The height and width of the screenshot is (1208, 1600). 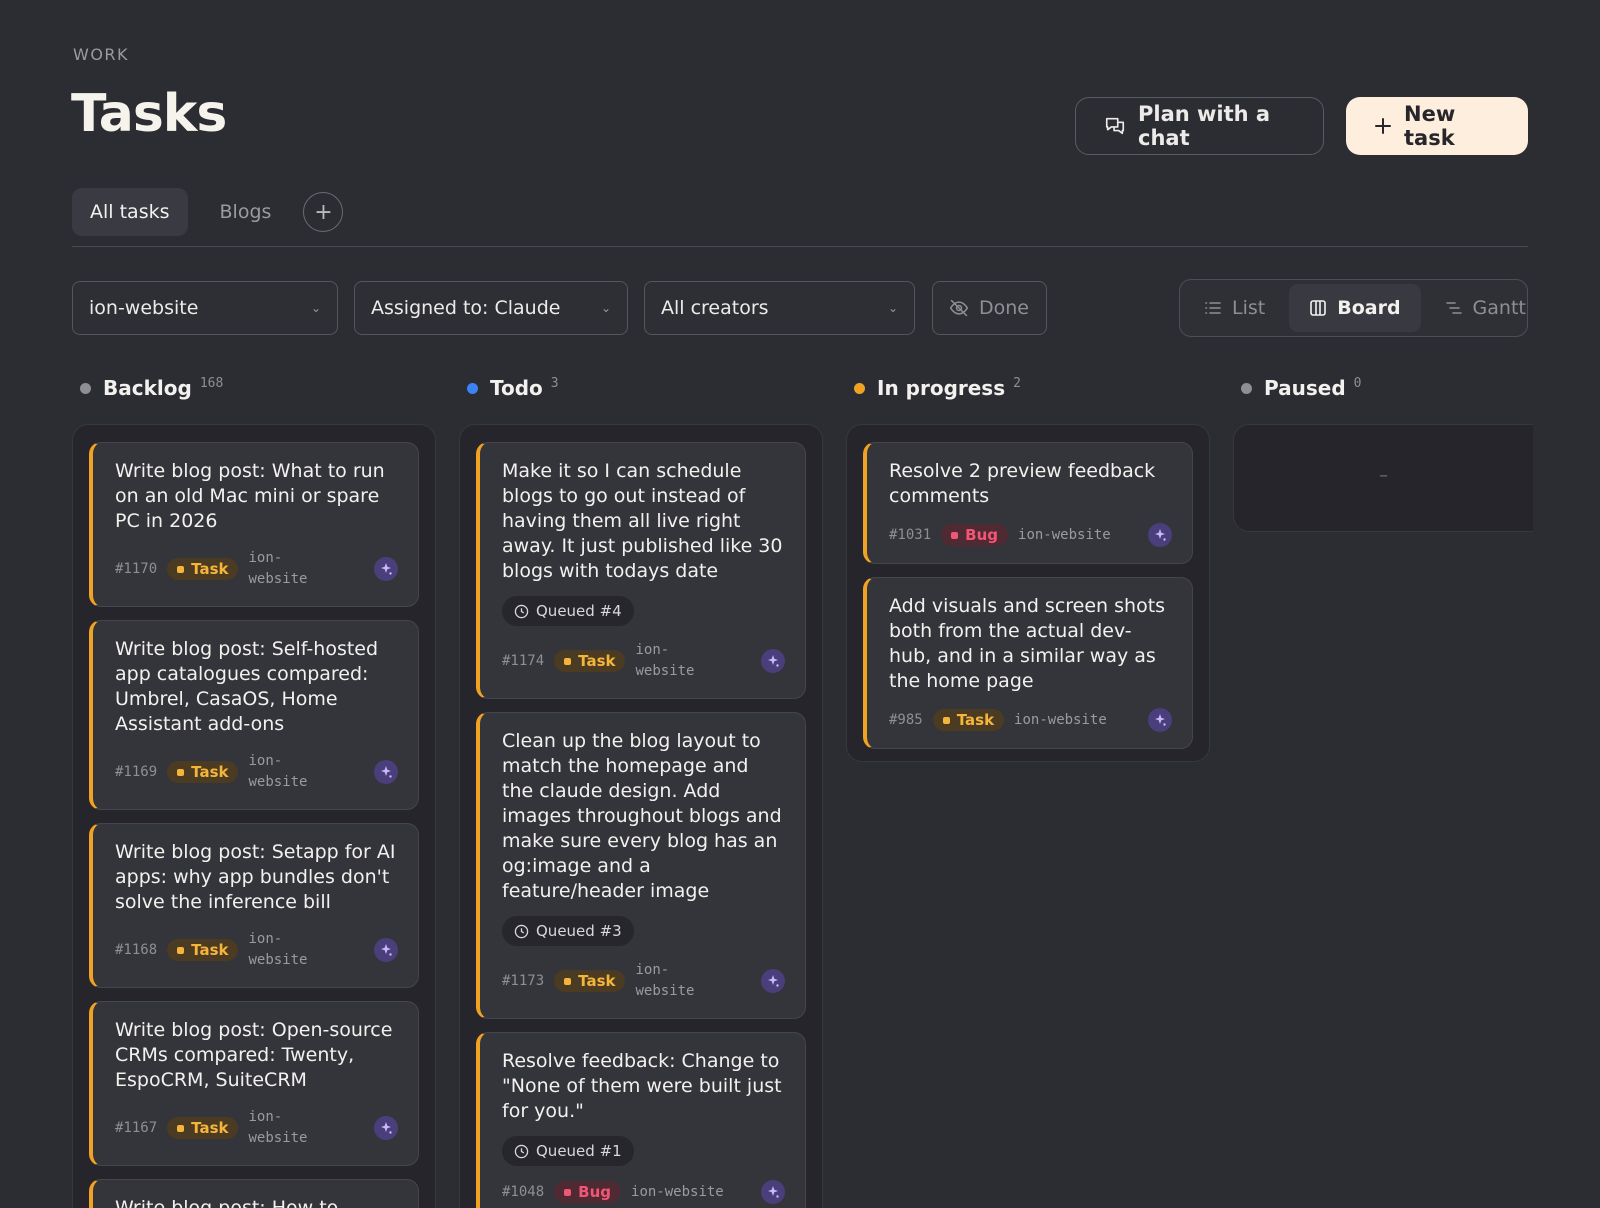 What do you see at coordinates (136, 772) in the screenshot?
I see `task-id: #1169` at bounding box center [136, 772].